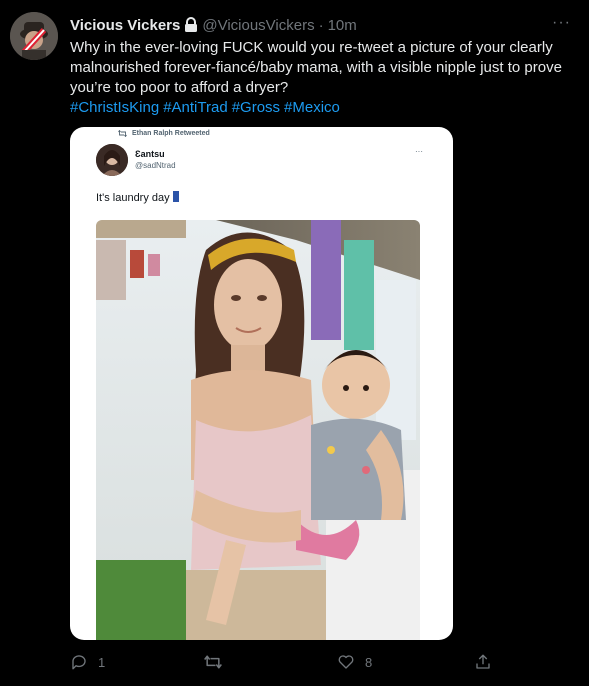  Describe the element at coordinates (114, 107) in the screenshot. I see `hashtag-link: #ChristIsKing` at that location.